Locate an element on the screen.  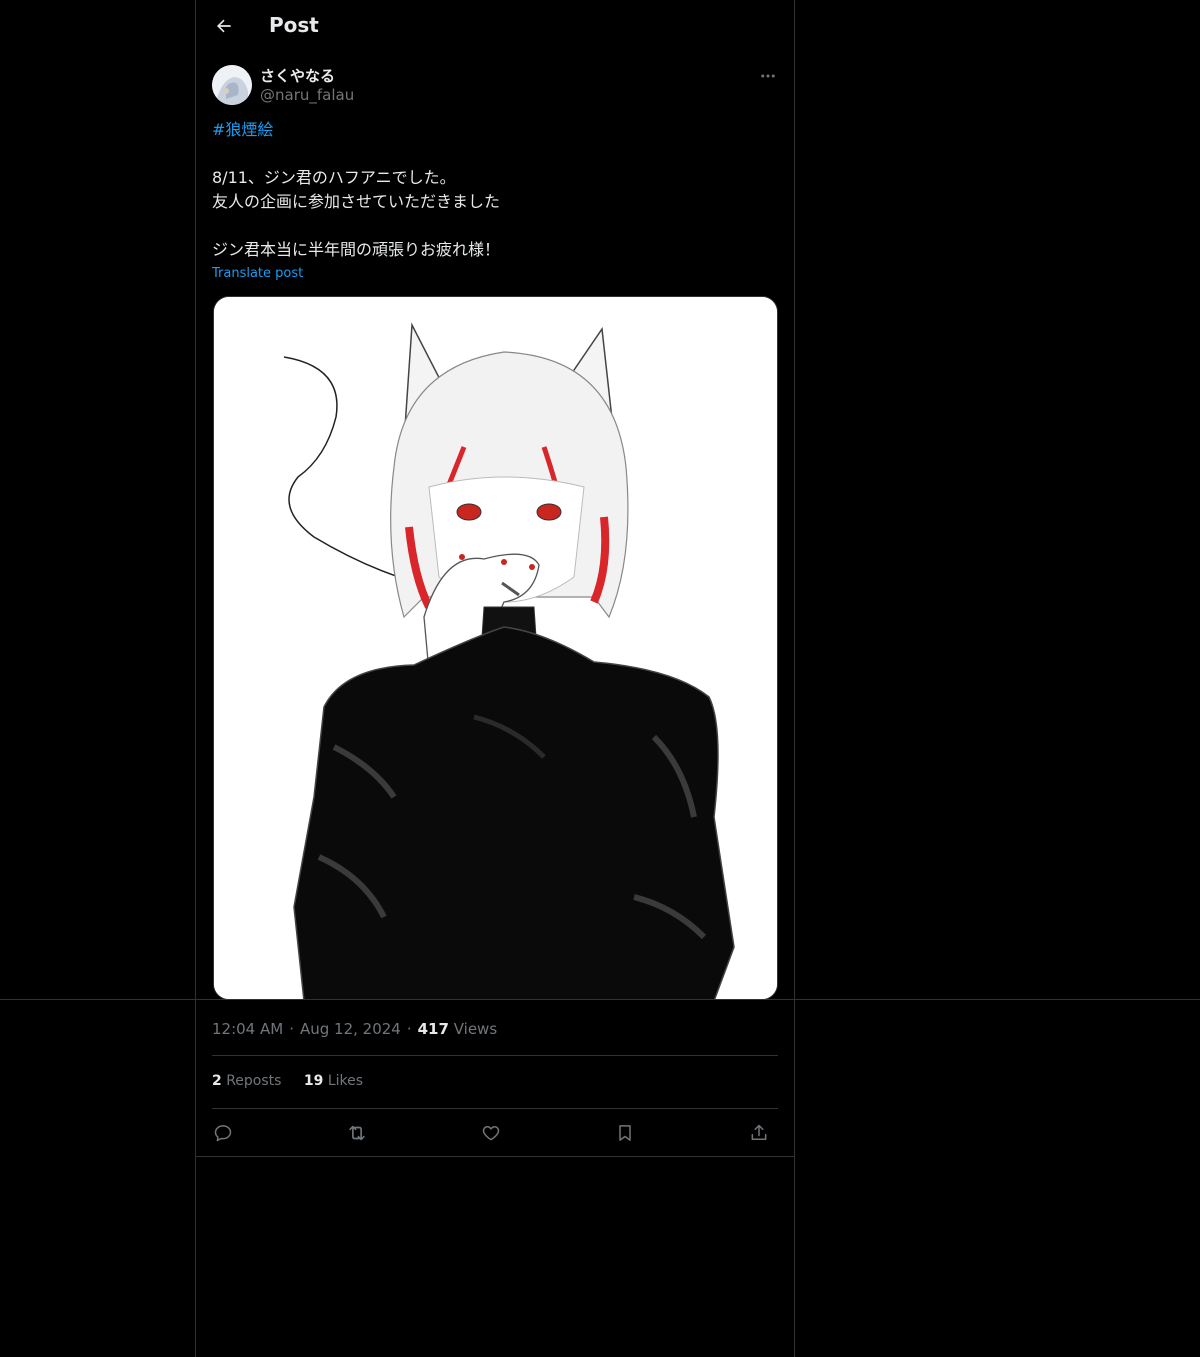
bookmark-button is located at coordinates (625, 1133).